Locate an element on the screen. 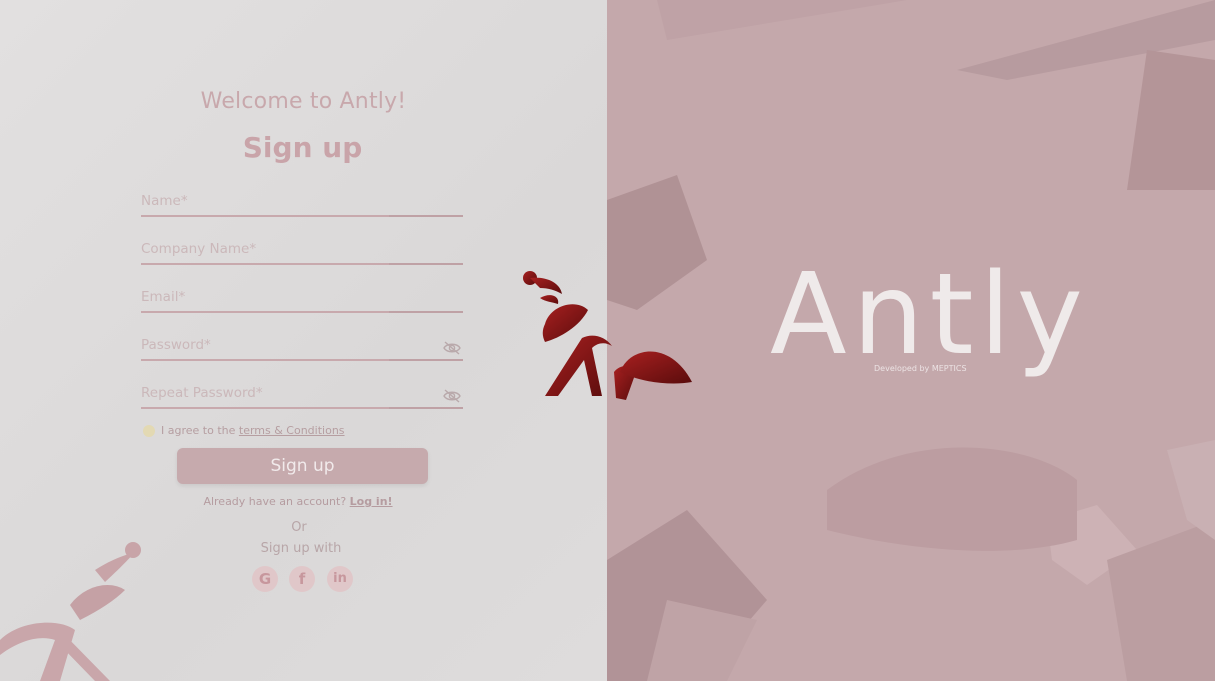 The height and width of the screenshot is (681, 1215). welcome-heading: Welcome to Antly! is located at coordinates (303, 101).